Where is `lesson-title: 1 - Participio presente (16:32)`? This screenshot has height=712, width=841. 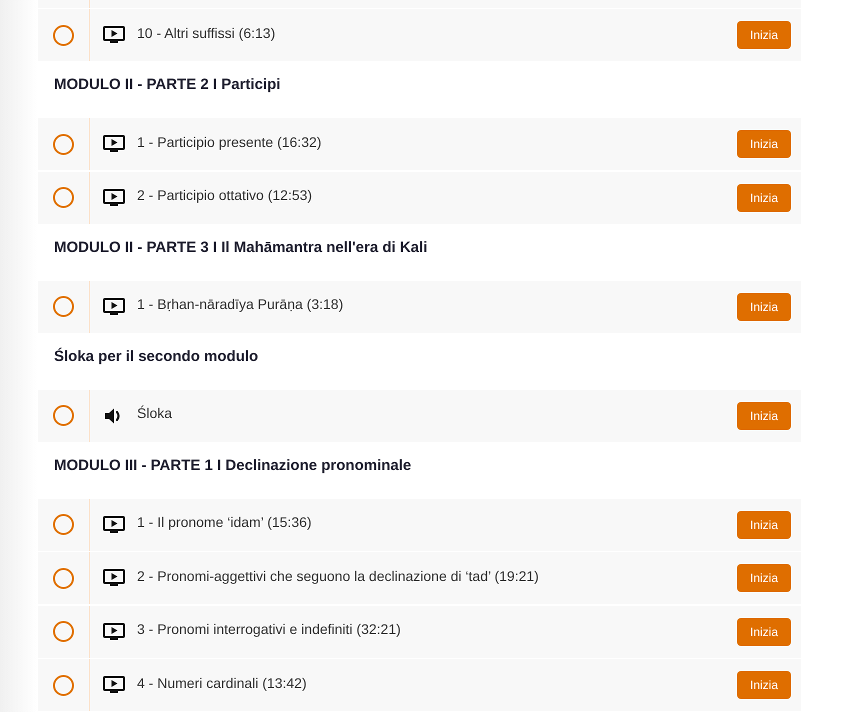 lesson-title: 1 - Participio presente (16:32) is located at coordinates (437, 142).